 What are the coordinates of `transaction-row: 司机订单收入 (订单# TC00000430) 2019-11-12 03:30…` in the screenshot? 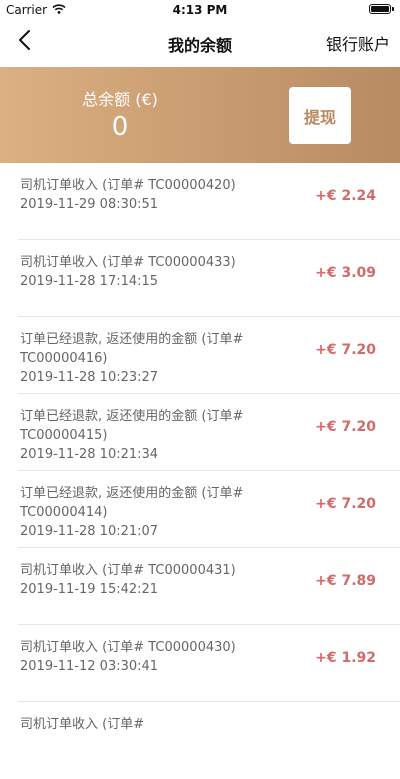 It's located at (200, 663).